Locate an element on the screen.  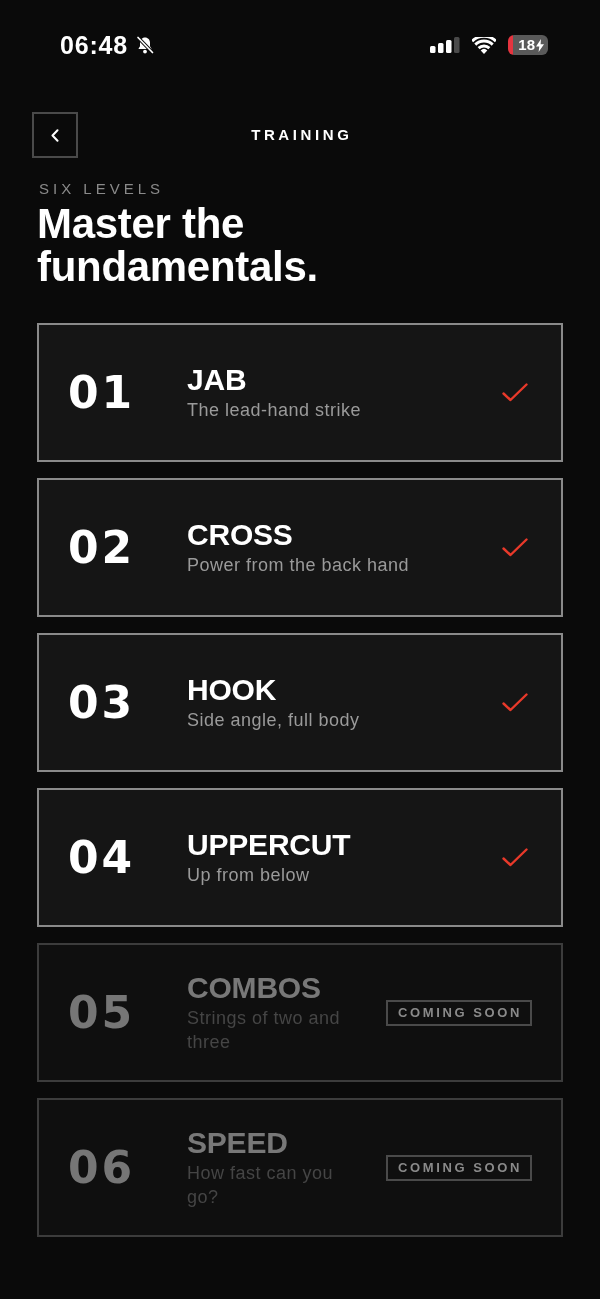
level-number: 05 is located at coordinates (102, 1012).